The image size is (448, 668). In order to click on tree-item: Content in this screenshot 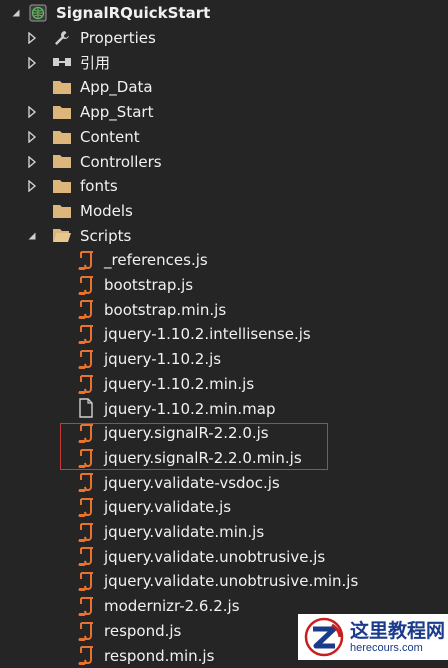, I will do `click(224, 137)`.